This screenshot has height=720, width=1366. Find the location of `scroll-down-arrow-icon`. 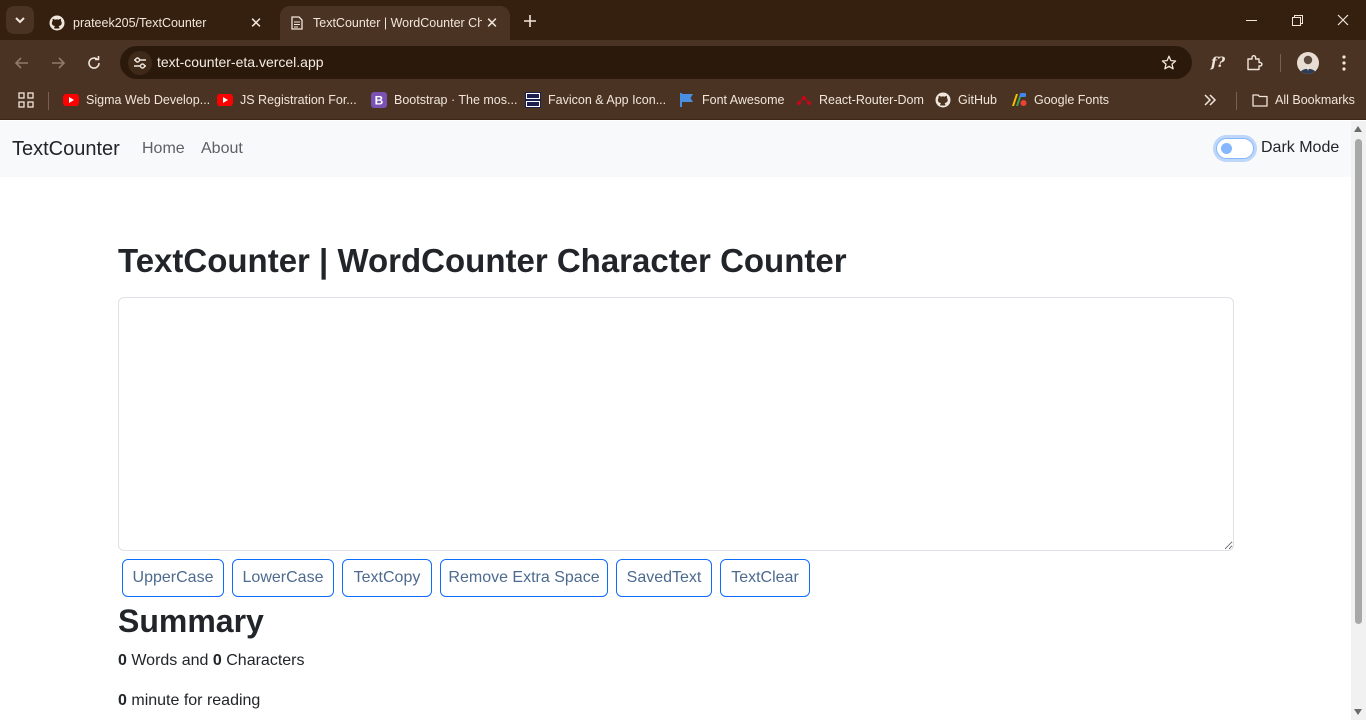

scroll-down-arrow-icon is located at coordinates (1358, 712).